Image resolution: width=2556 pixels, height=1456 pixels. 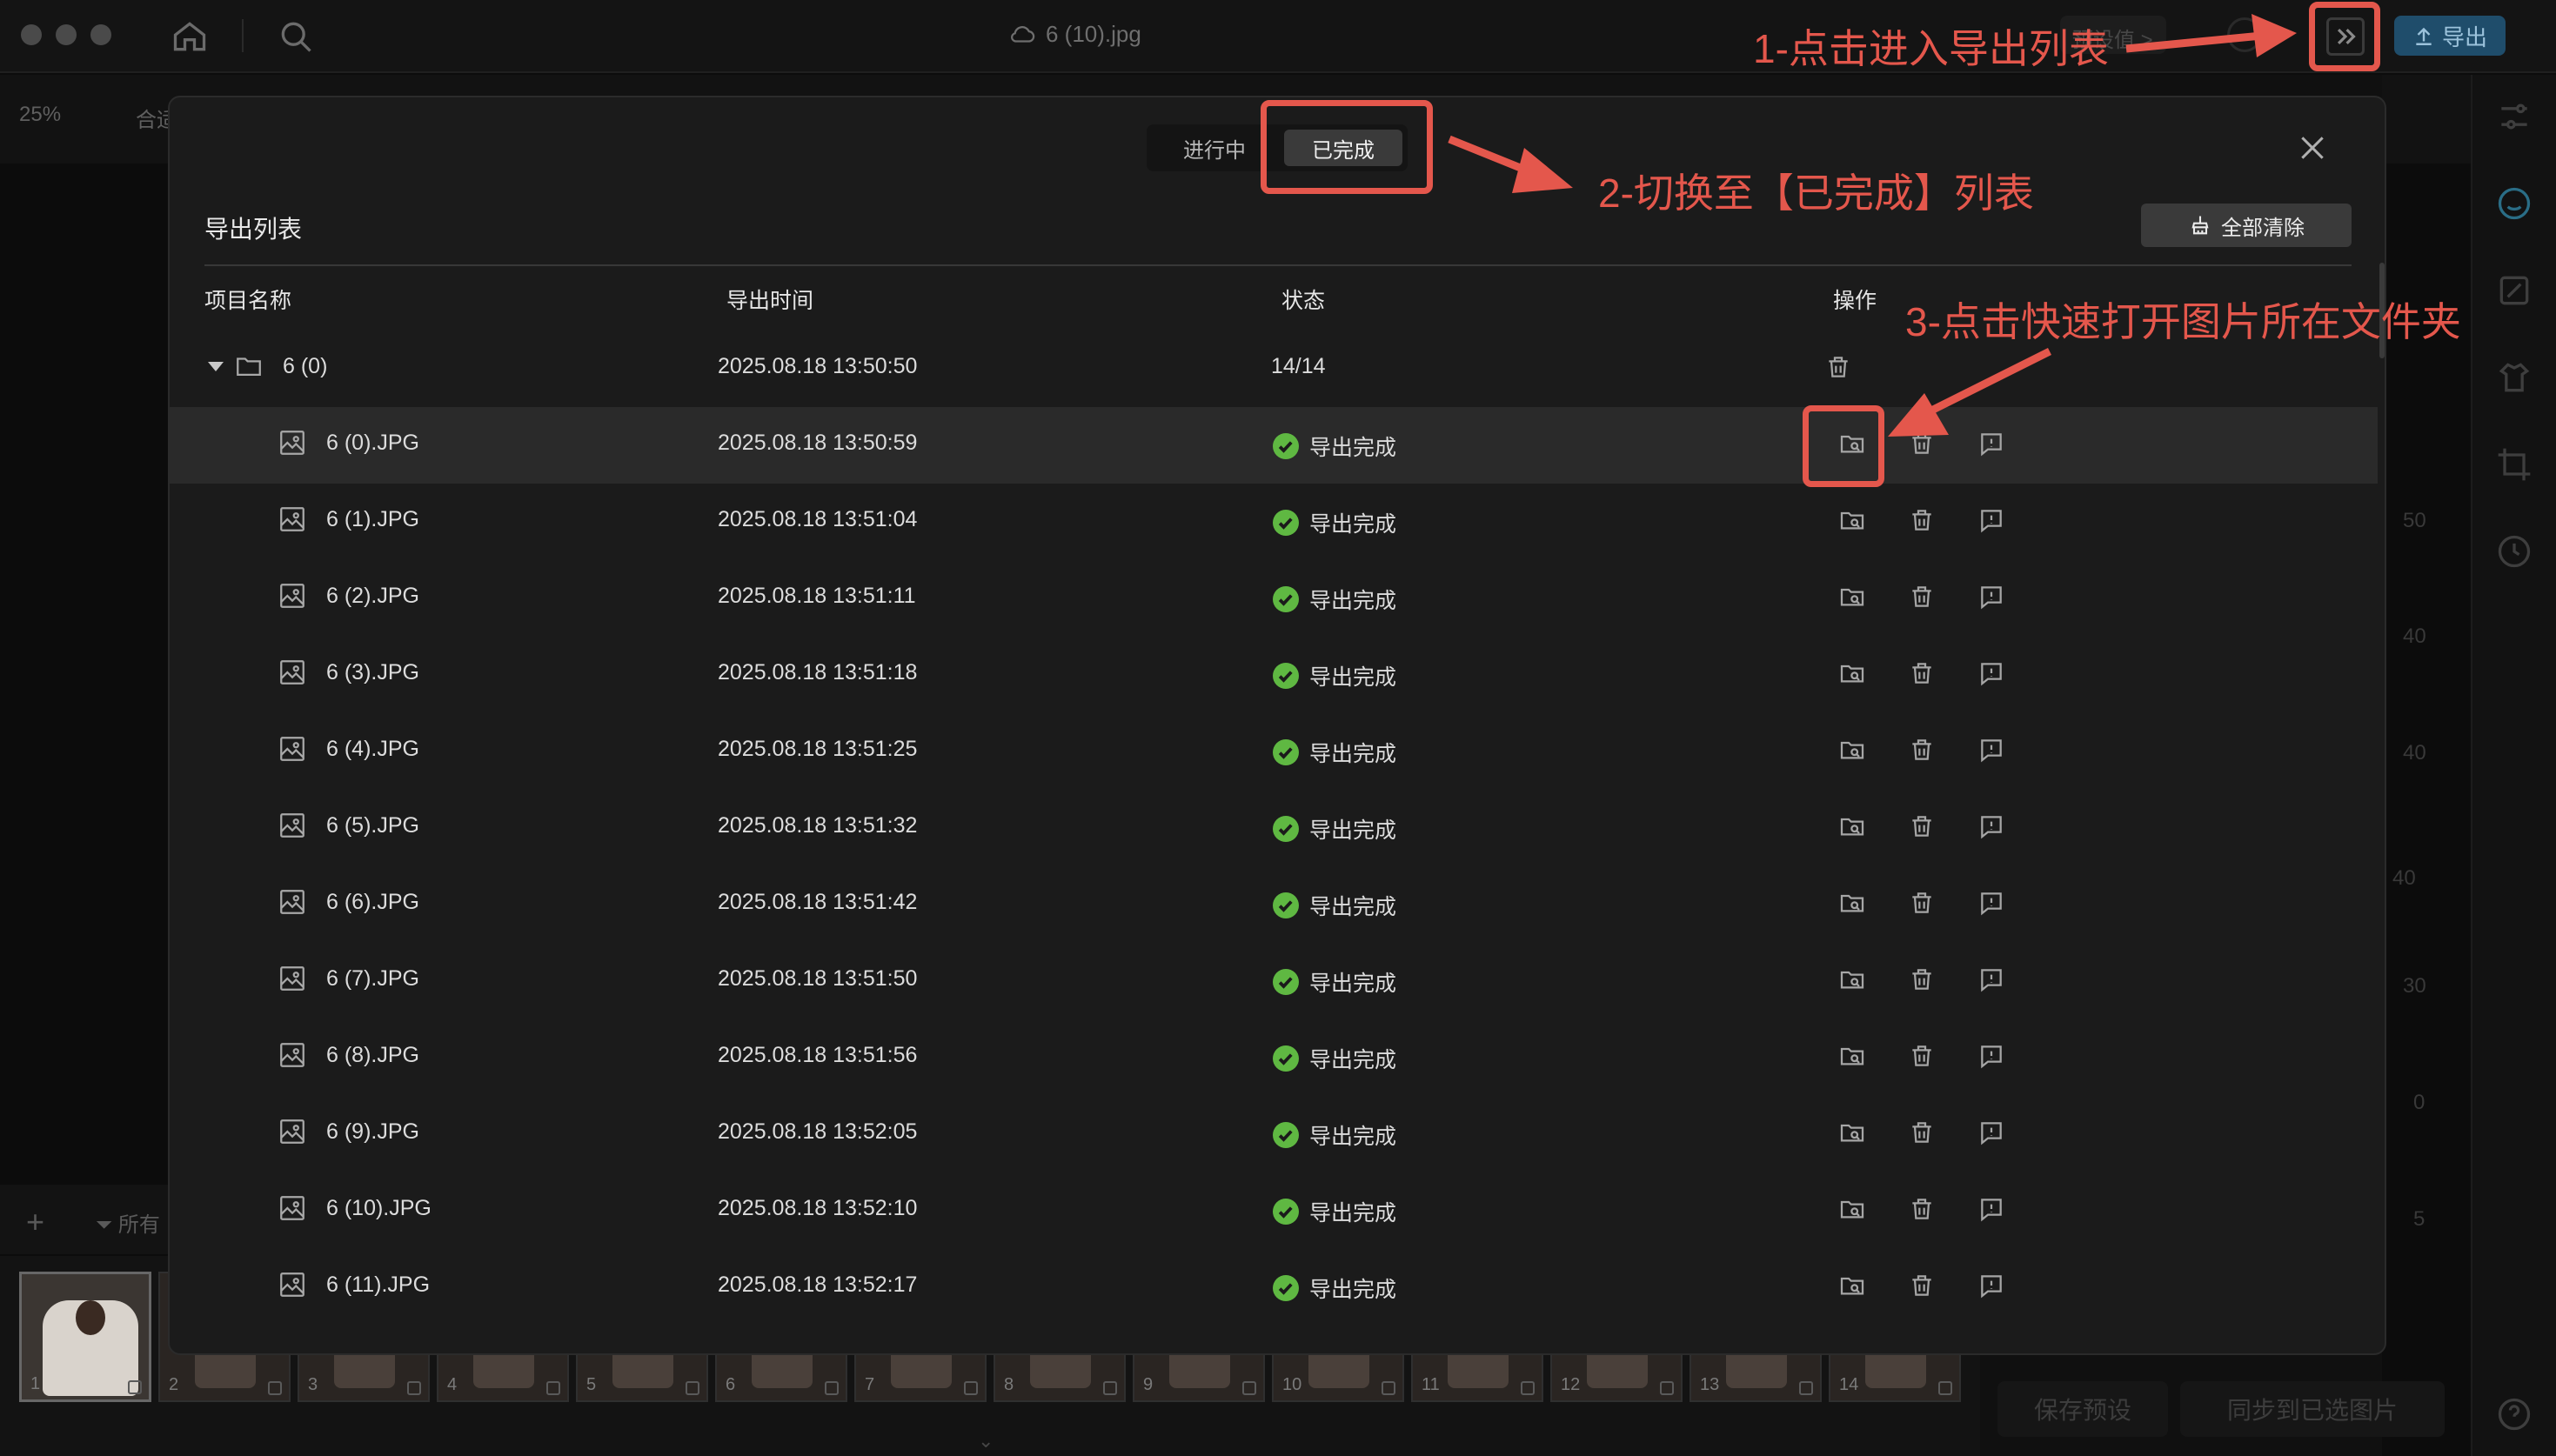 What do you see at coordinates (2082, 1409) in the screenshot?
I see `save-preset-button: 保存预设` at bounding box center [2082, 1409].